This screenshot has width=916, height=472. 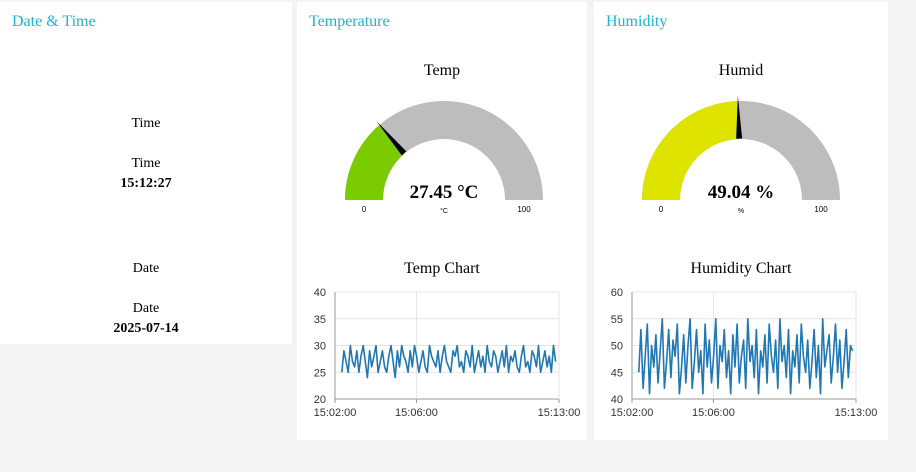 I want to click on temperature-card-title: Temperature, so click(x=349, y=21).